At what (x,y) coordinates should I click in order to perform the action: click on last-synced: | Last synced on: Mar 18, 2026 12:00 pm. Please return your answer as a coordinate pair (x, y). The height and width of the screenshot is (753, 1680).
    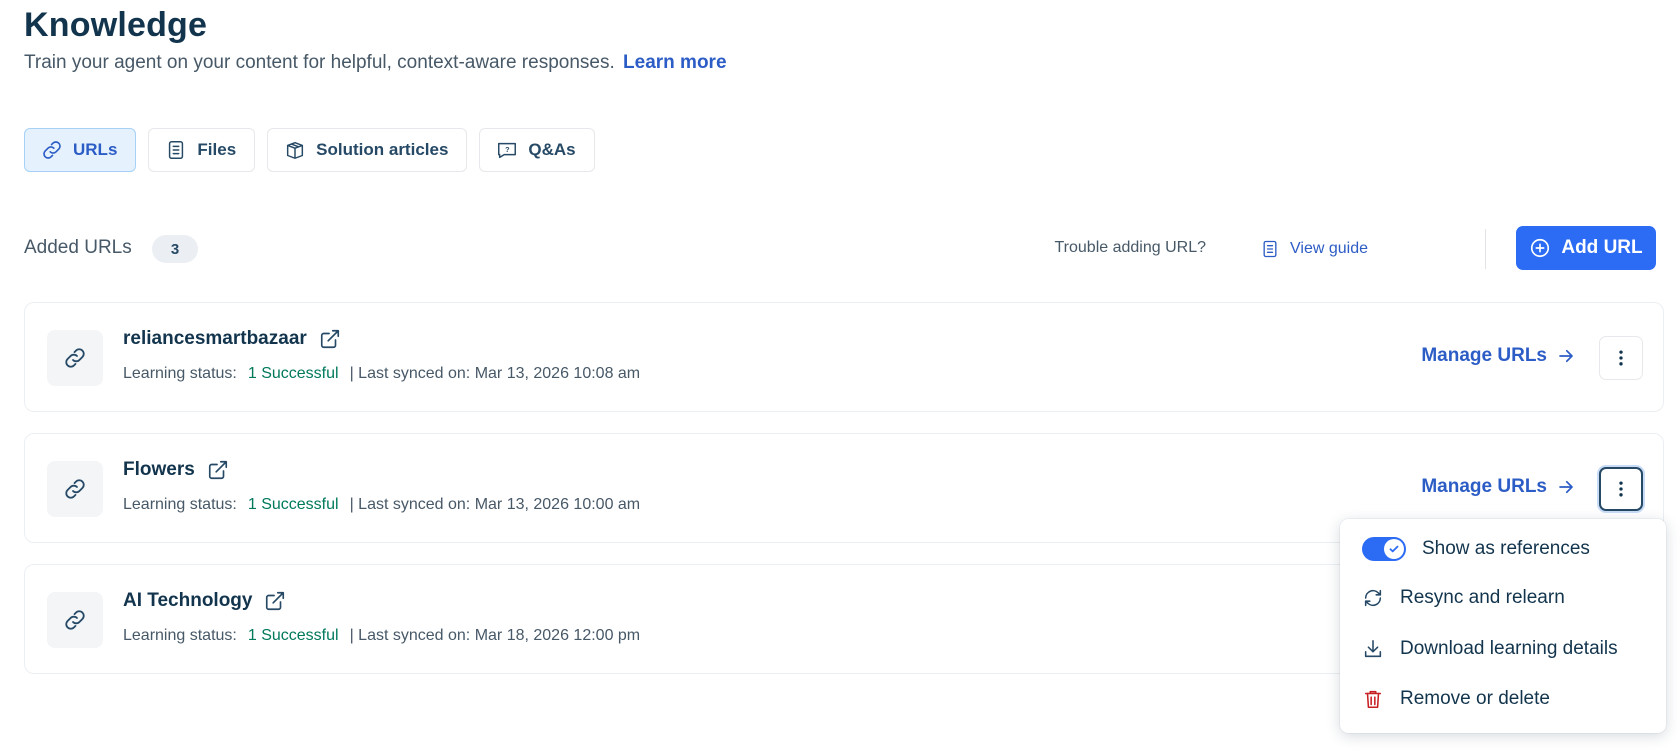
    Looking at the image, I should click on (495, 635).